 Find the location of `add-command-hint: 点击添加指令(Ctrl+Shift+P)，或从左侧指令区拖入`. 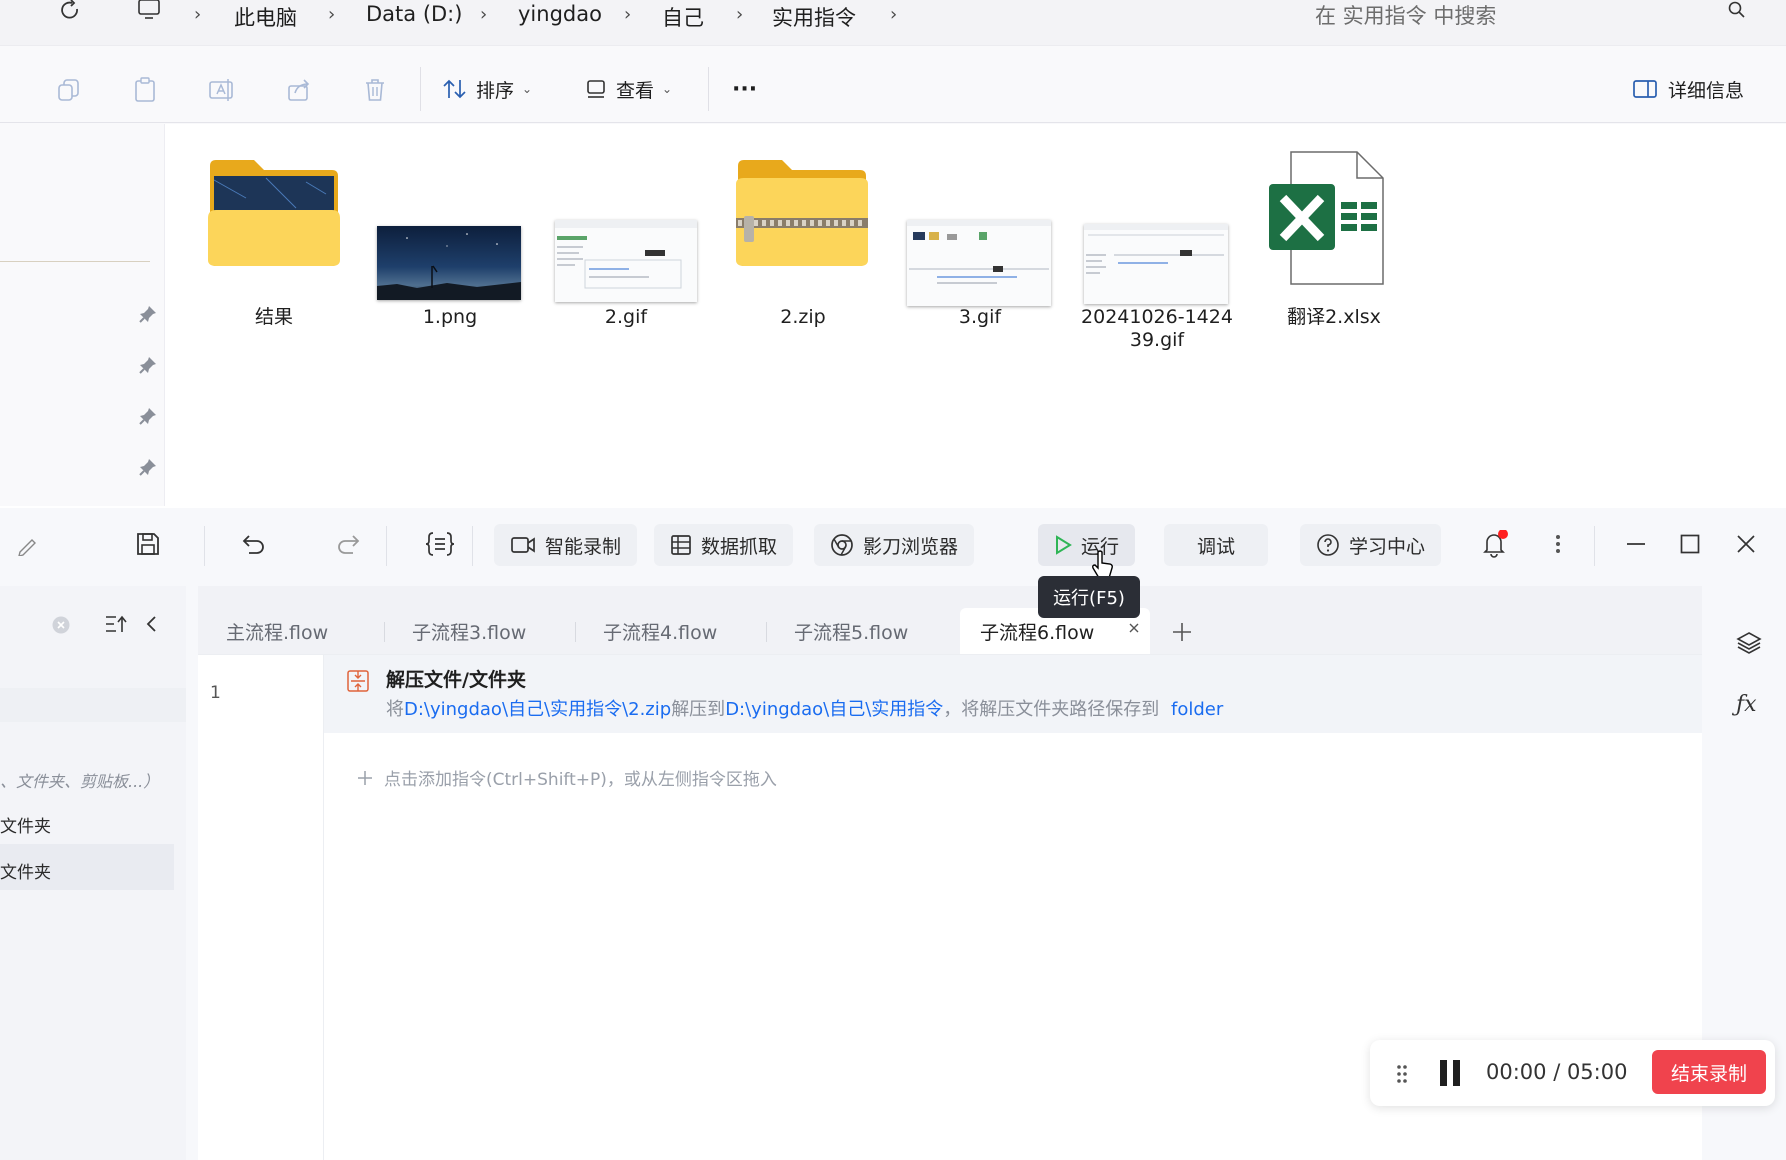

add-command-hint: 点击添加指令(Ctrl+Shift+P)，或从左侧指令区拖入 is located at coordinates (566, 777).